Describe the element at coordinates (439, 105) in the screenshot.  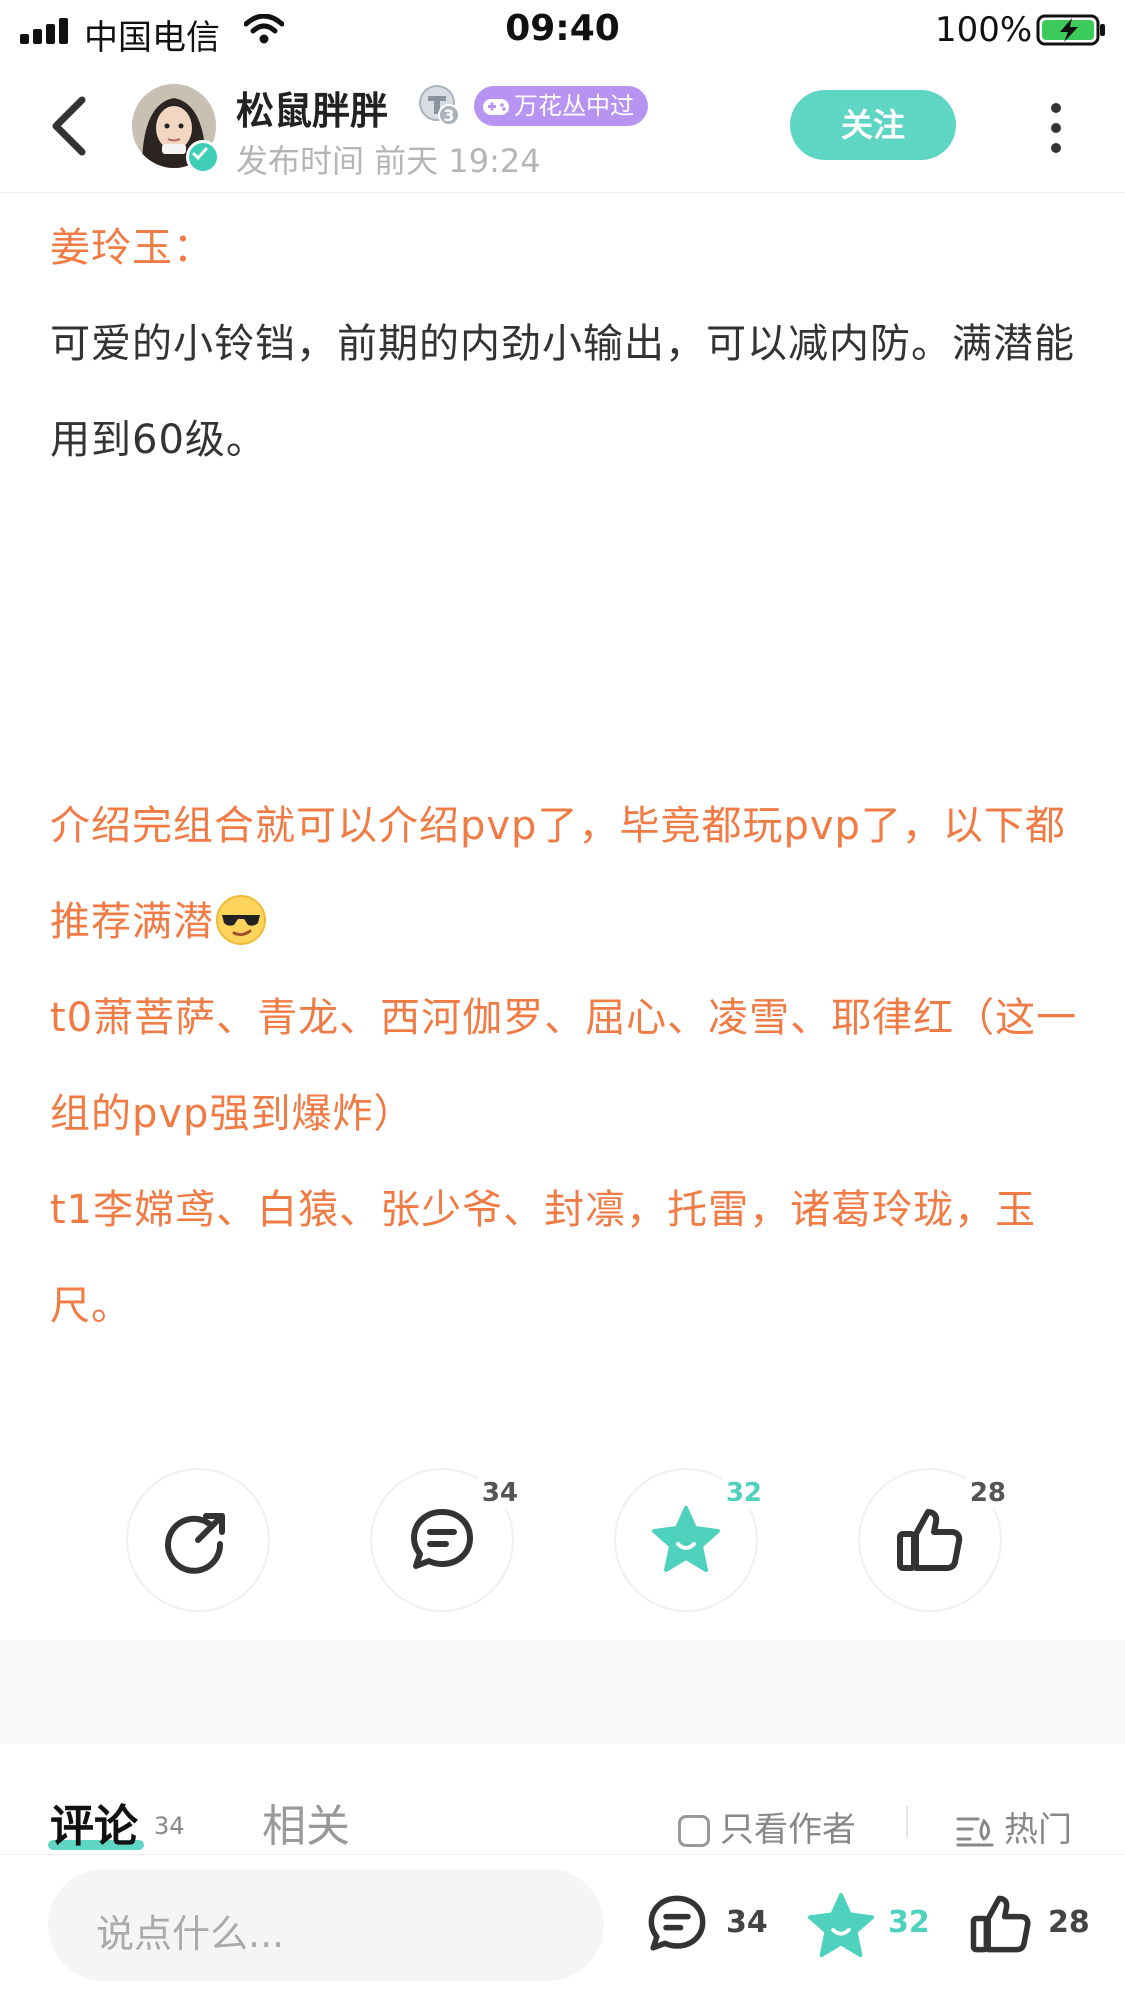
I see `level-badge-icon: 3` at that location.